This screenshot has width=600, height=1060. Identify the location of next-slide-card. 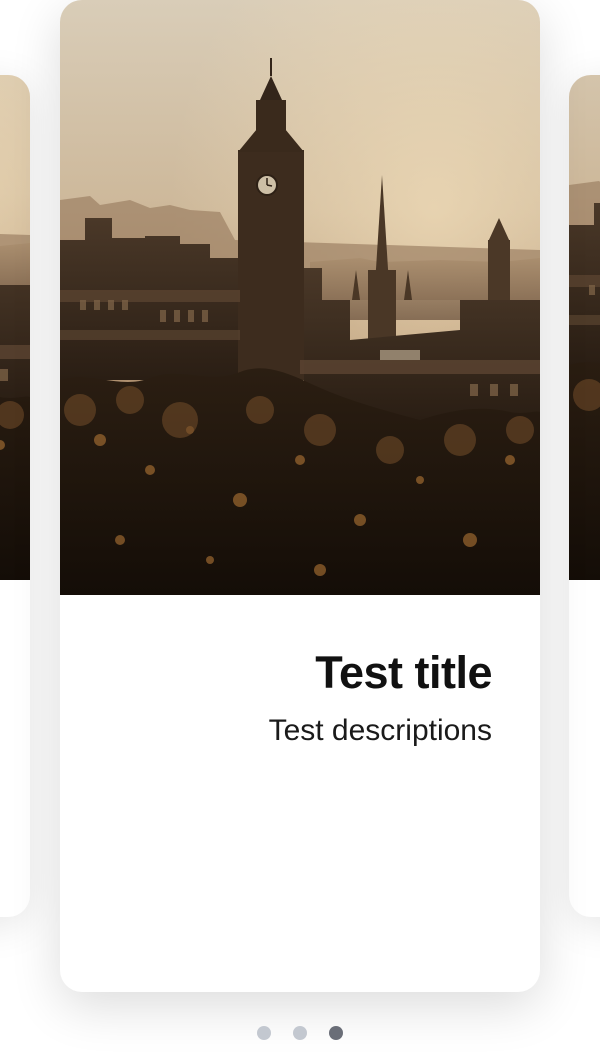
(584, 496).